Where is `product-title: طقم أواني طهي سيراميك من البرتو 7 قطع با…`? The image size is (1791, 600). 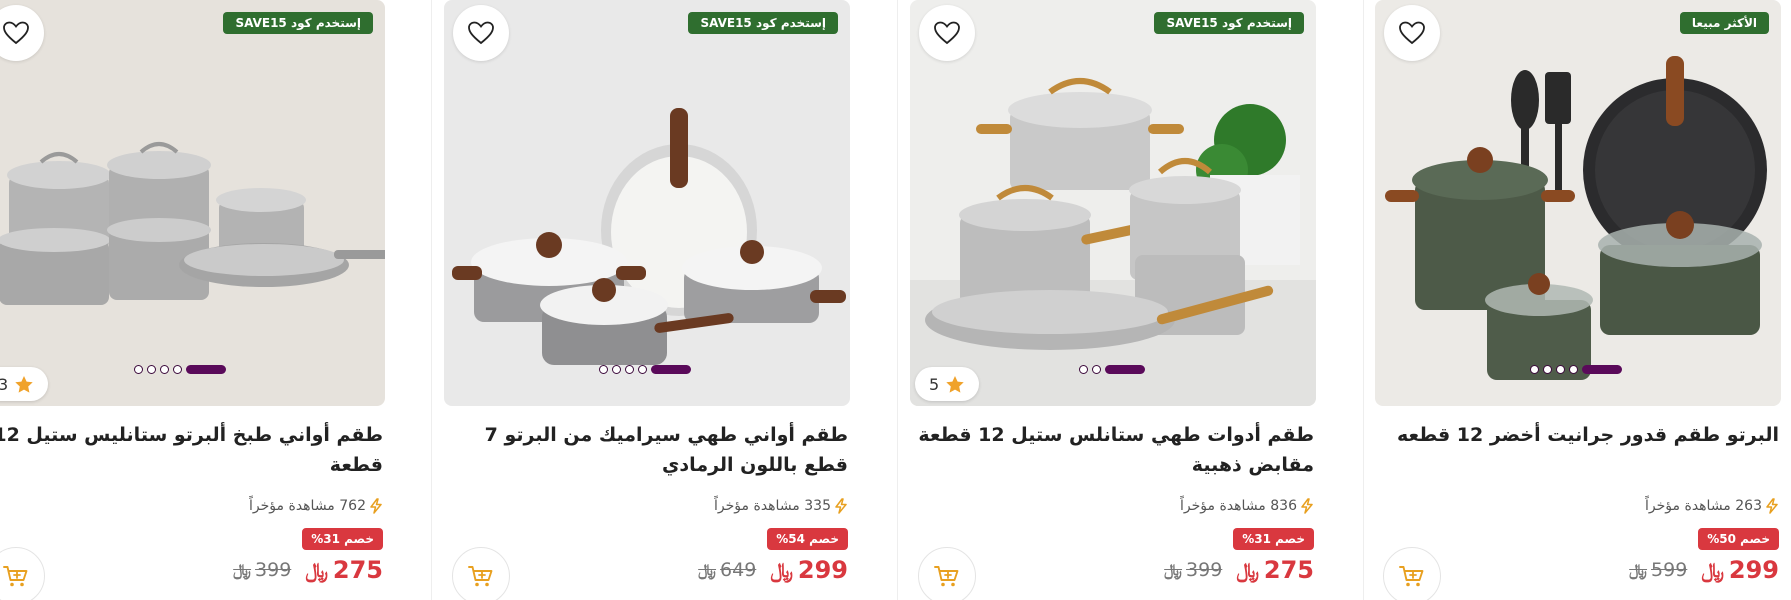
product-title: طقم أواني طهي سيراميك من البرتو 7 قطع با… is located at coordinates (648, 450).